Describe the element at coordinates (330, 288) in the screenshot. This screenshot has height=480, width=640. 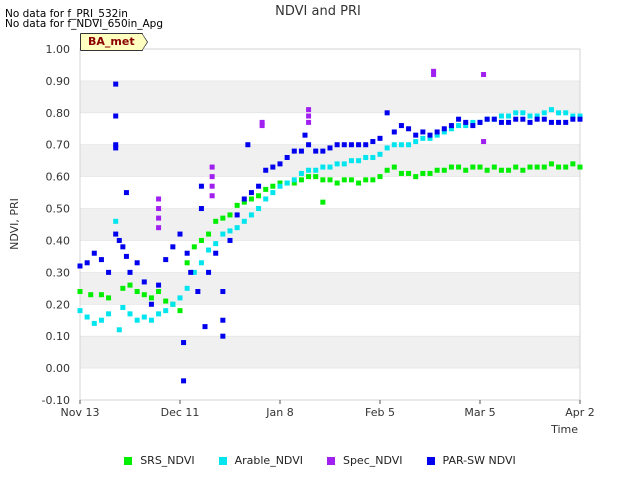
I see `grid-band` at that location.